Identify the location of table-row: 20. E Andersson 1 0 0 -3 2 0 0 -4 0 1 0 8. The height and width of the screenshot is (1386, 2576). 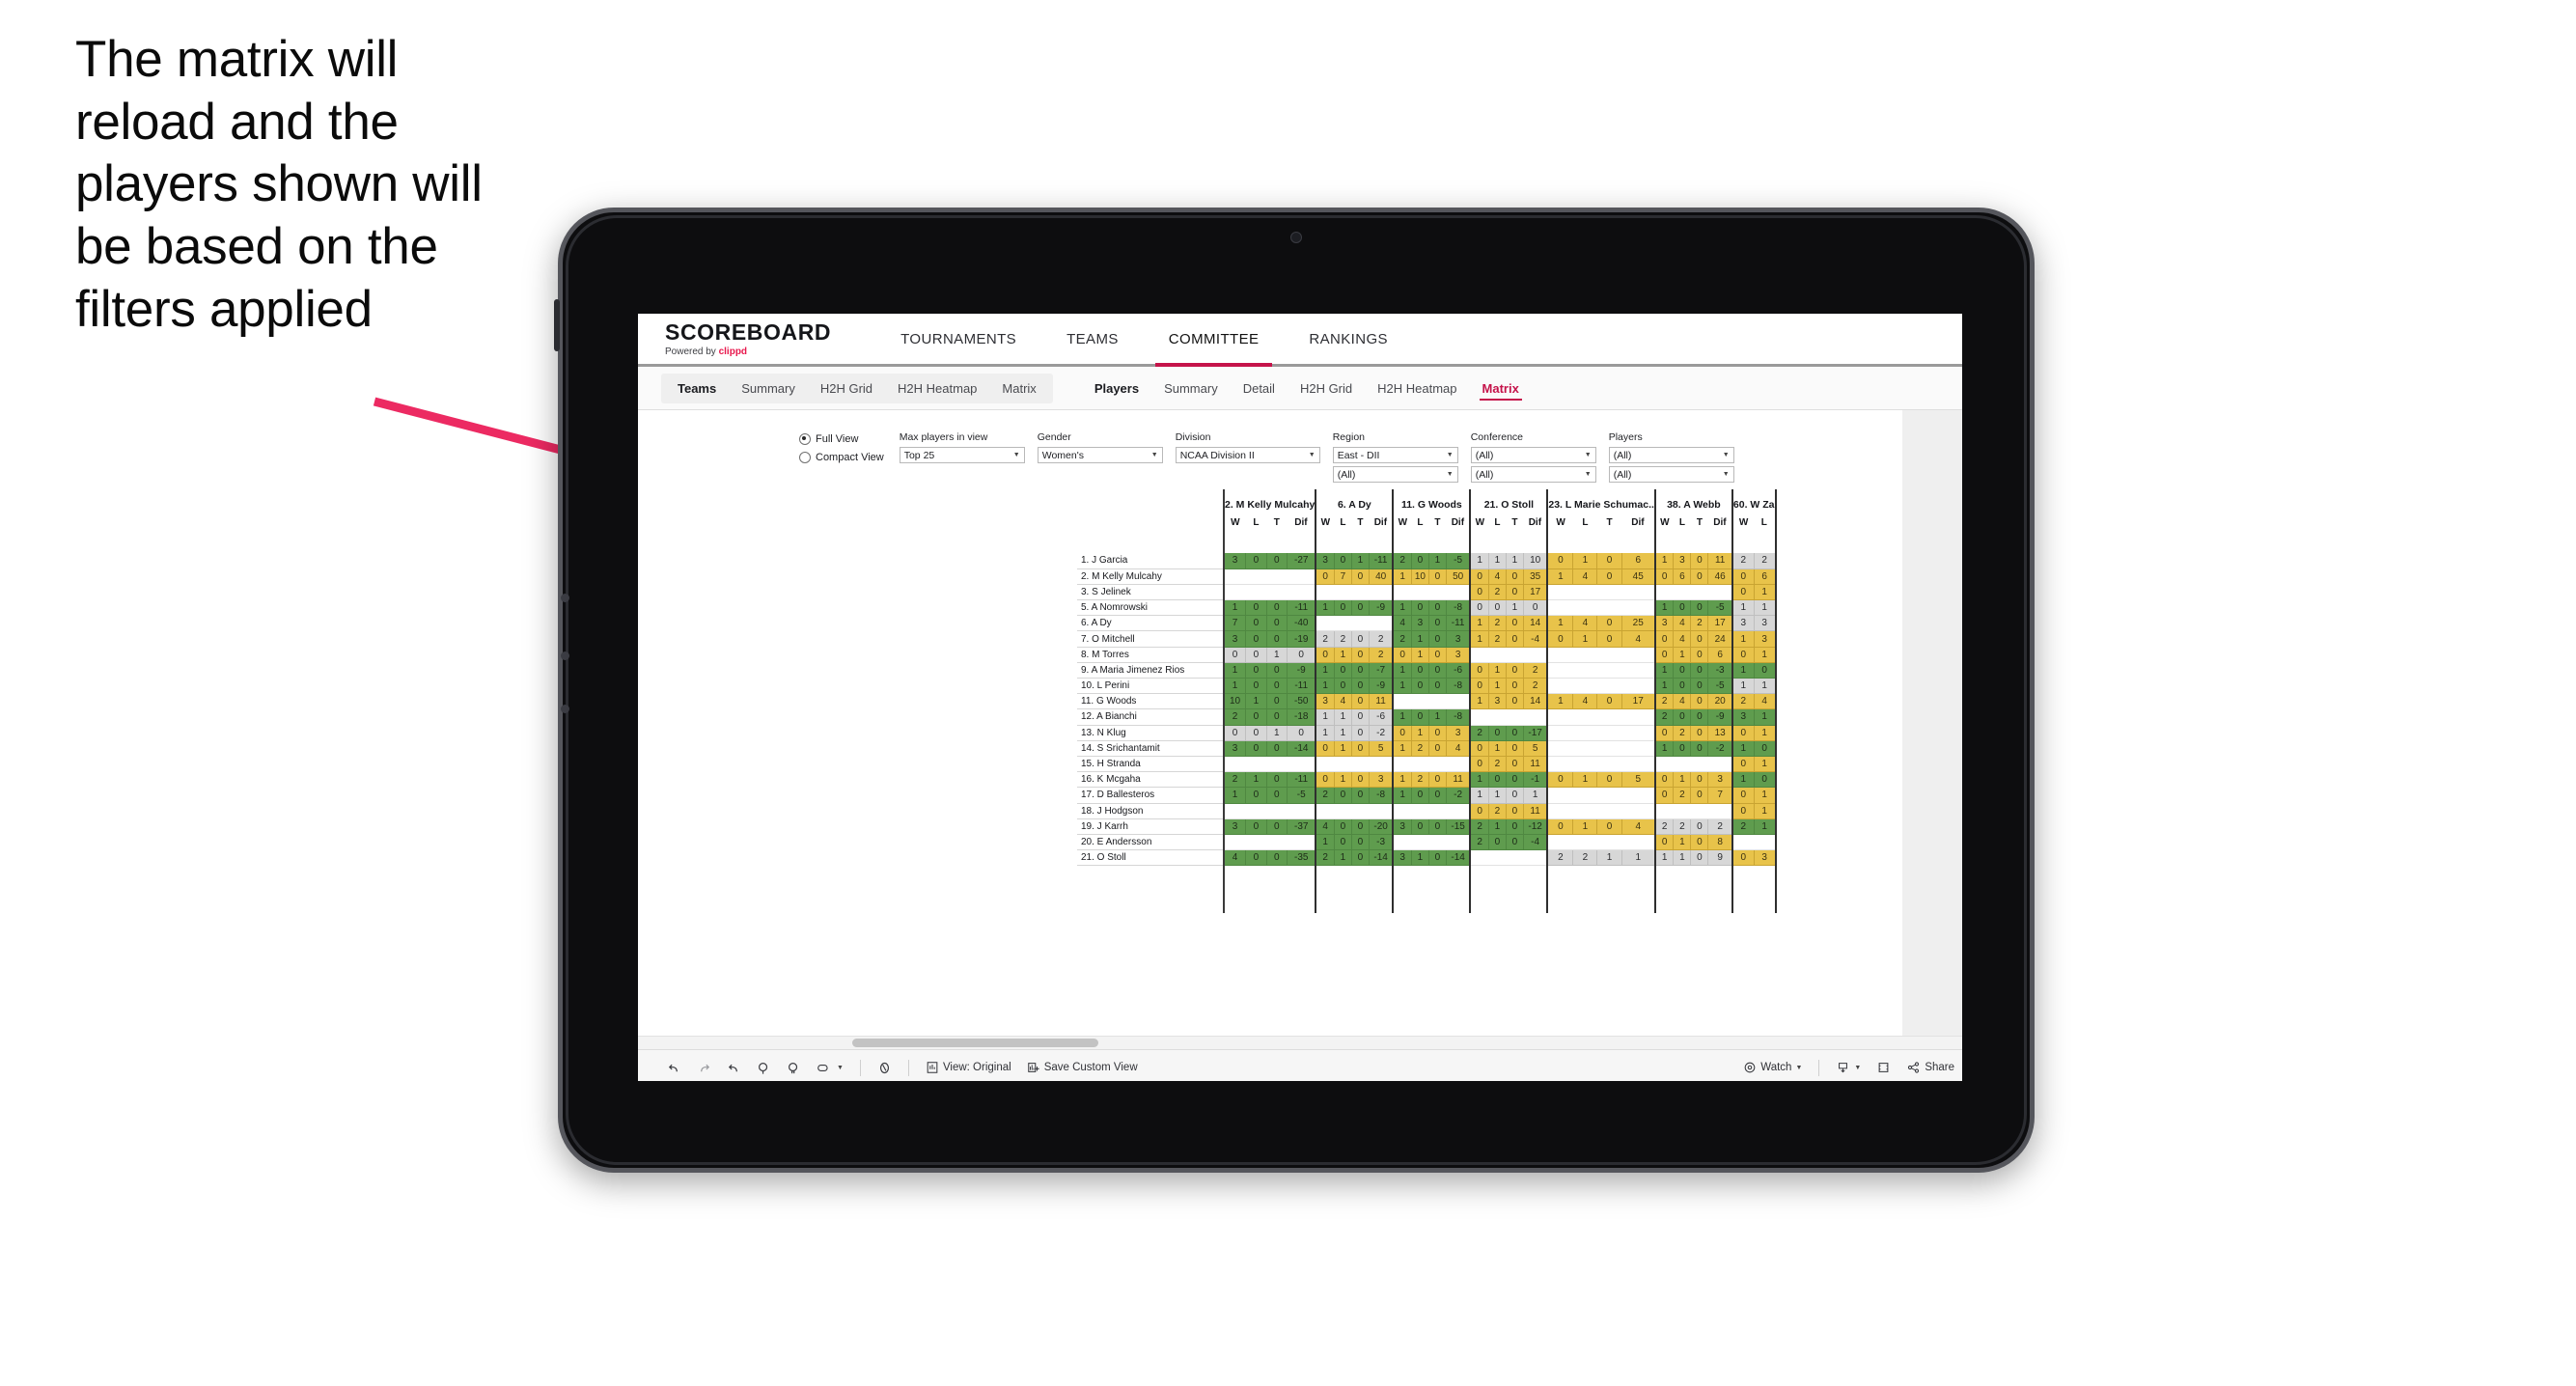
(1427, 843).